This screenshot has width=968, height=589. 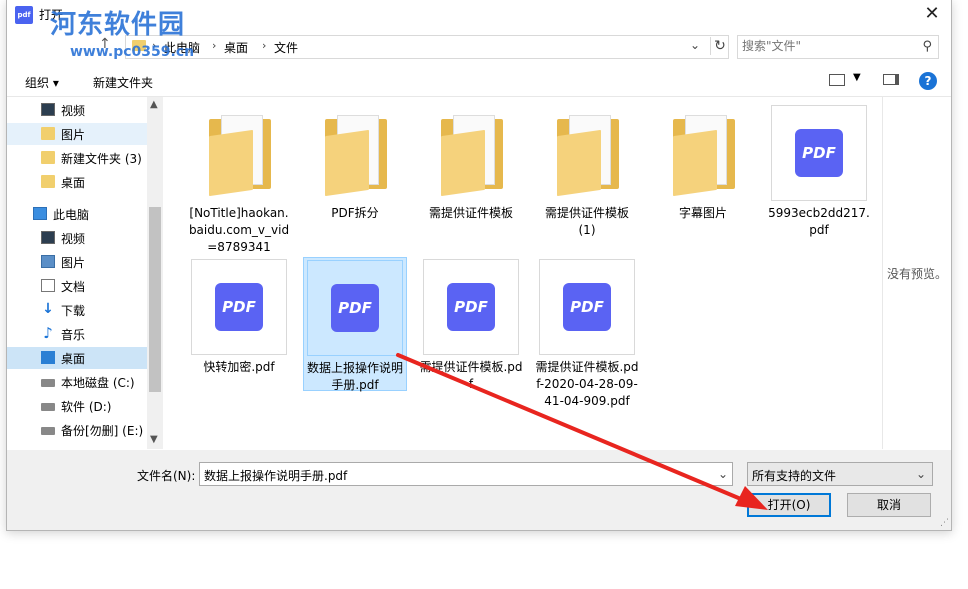 What do you see at coordinates (927, 46) in the screenshot?
I see `search-icon: ⚲` at bounding box center [927, 46].